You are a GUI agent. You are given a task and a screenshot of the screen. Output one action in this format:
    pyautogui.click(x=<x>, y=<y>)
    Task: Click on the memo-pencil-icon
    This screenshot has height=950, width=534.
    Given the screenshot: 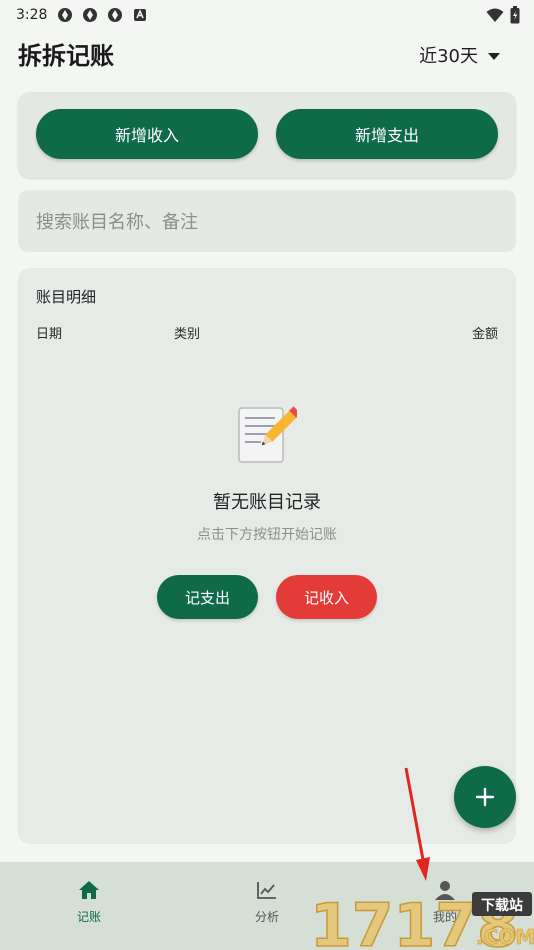 What is the action you would take?
    pyautogui.click(x=269, y=436)
    